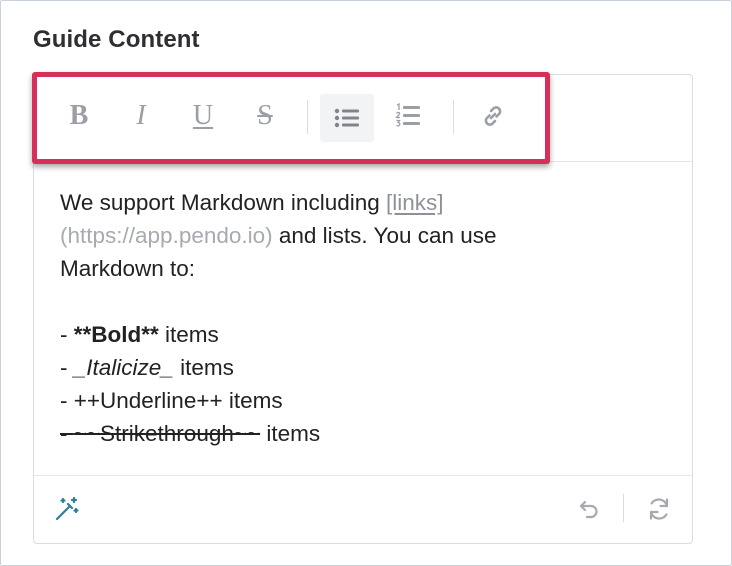 This screenshot has height=566, width=732. I want to click on section-heading: Guide Content, so click(116, 39).